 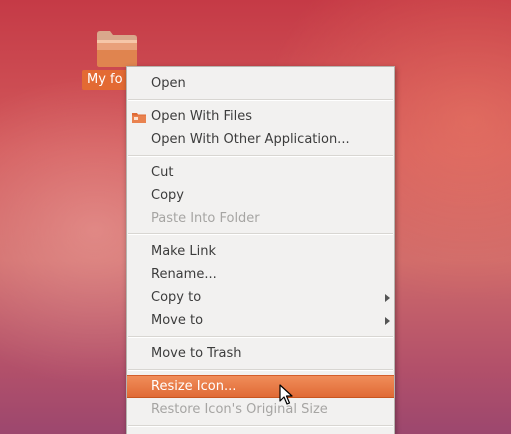 What do you see at coordinates (260, 297) in the screenshot?
I see `menu-item-copy-to: Copy to` at bounding box center [260, 297].